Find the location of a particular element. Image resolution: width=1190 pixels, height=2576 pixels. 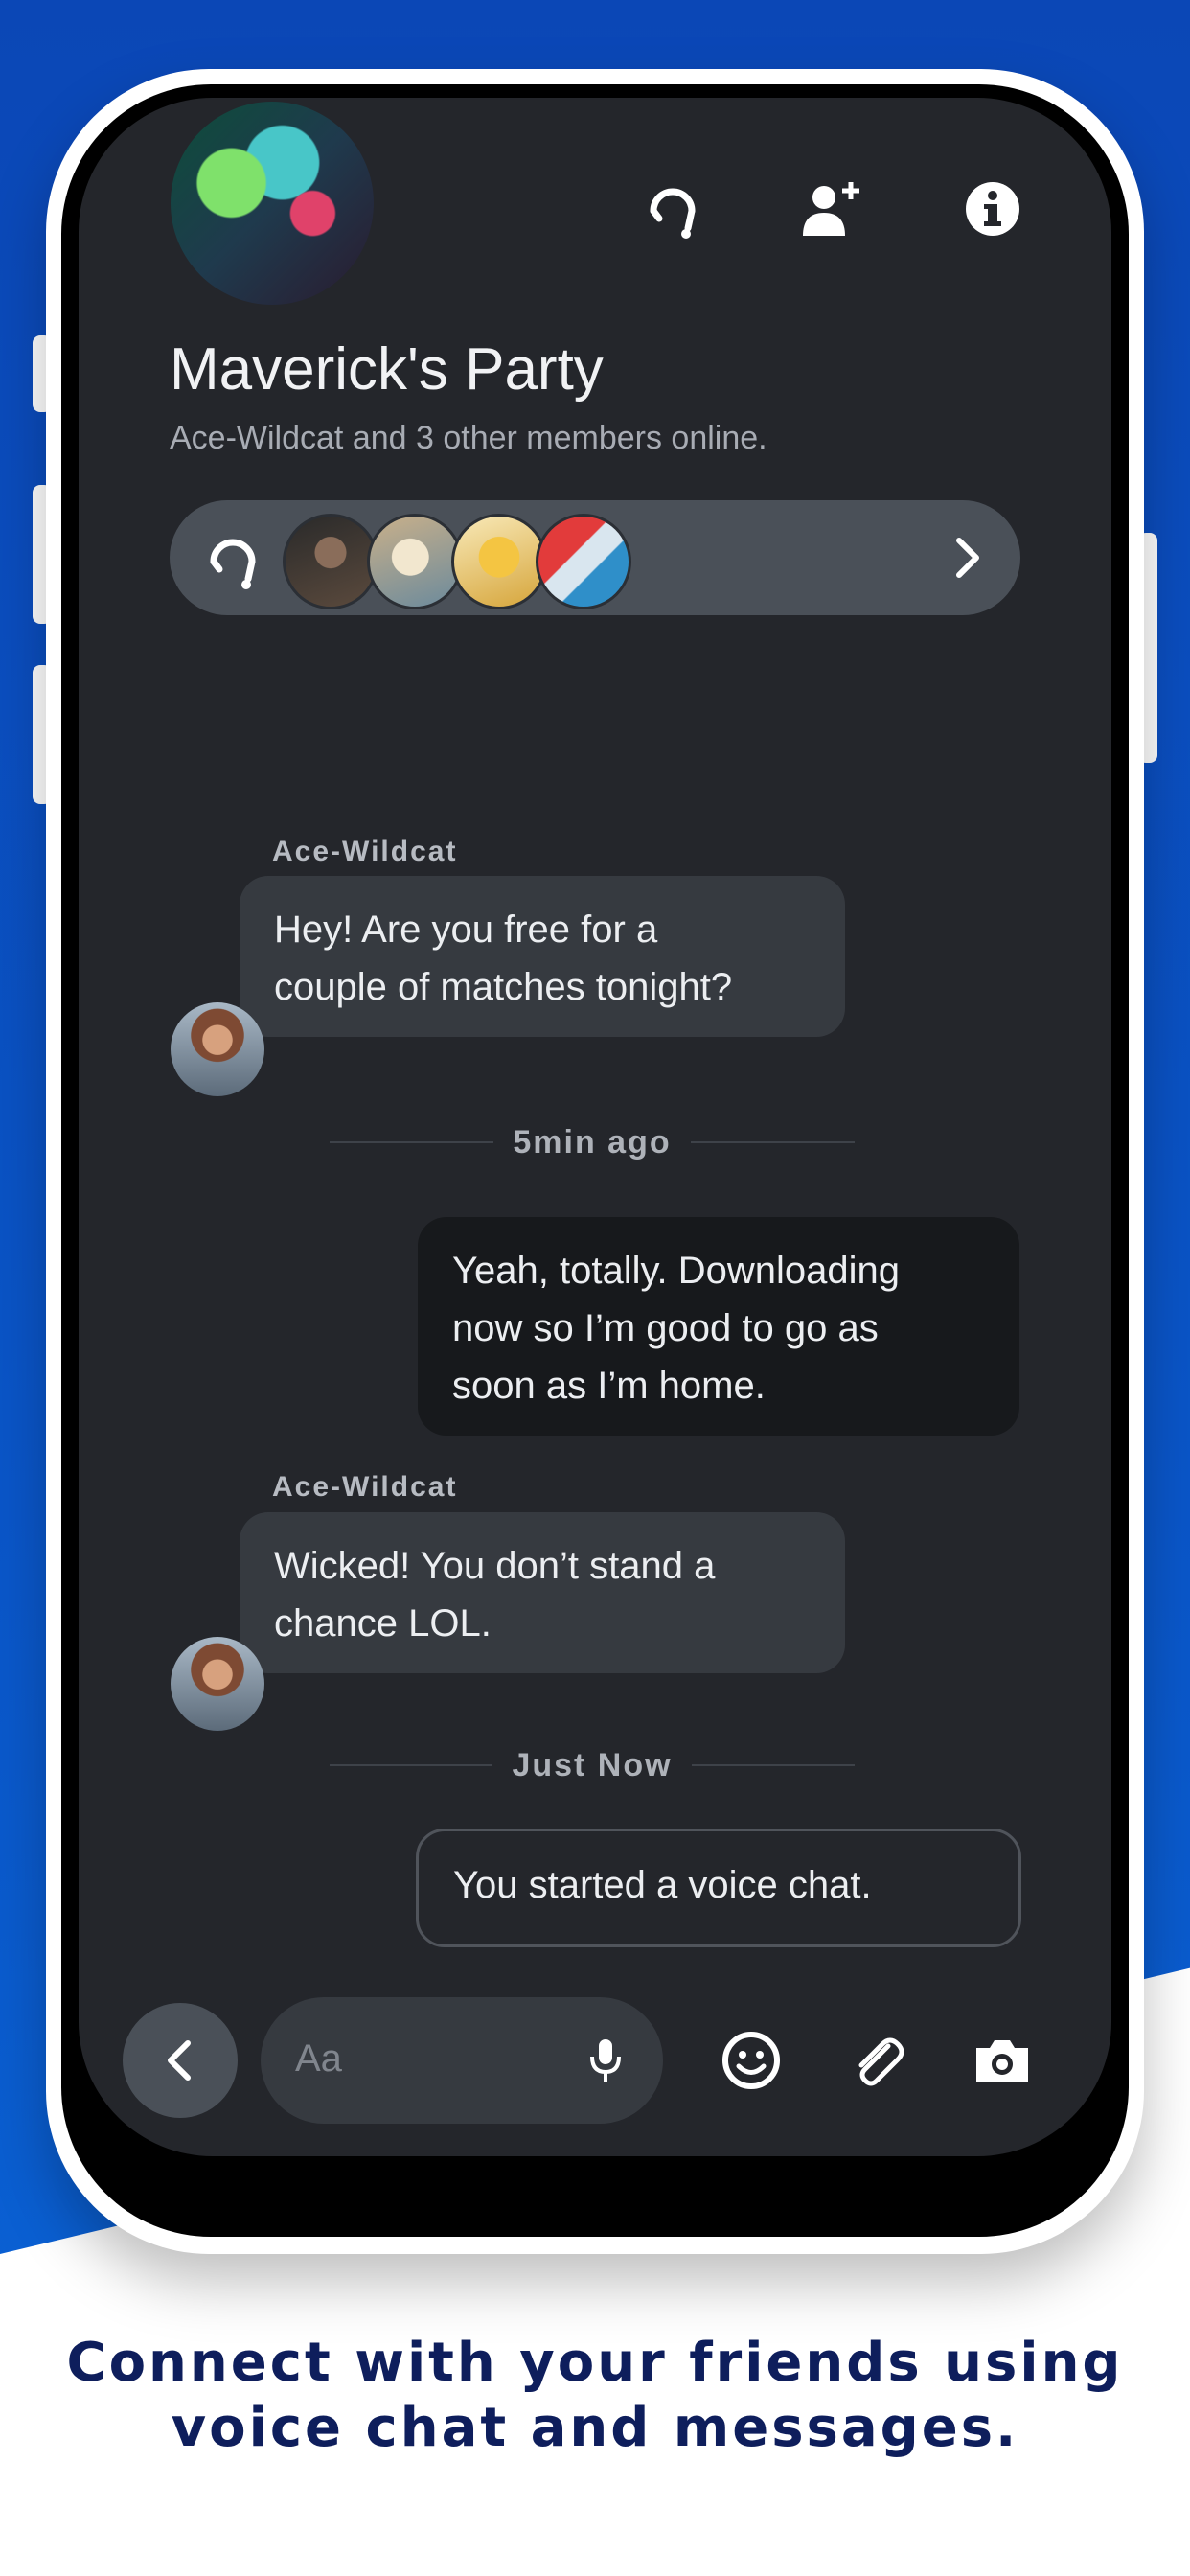

message-line: soon as I’m home. is located at coordinates (609, 1386).